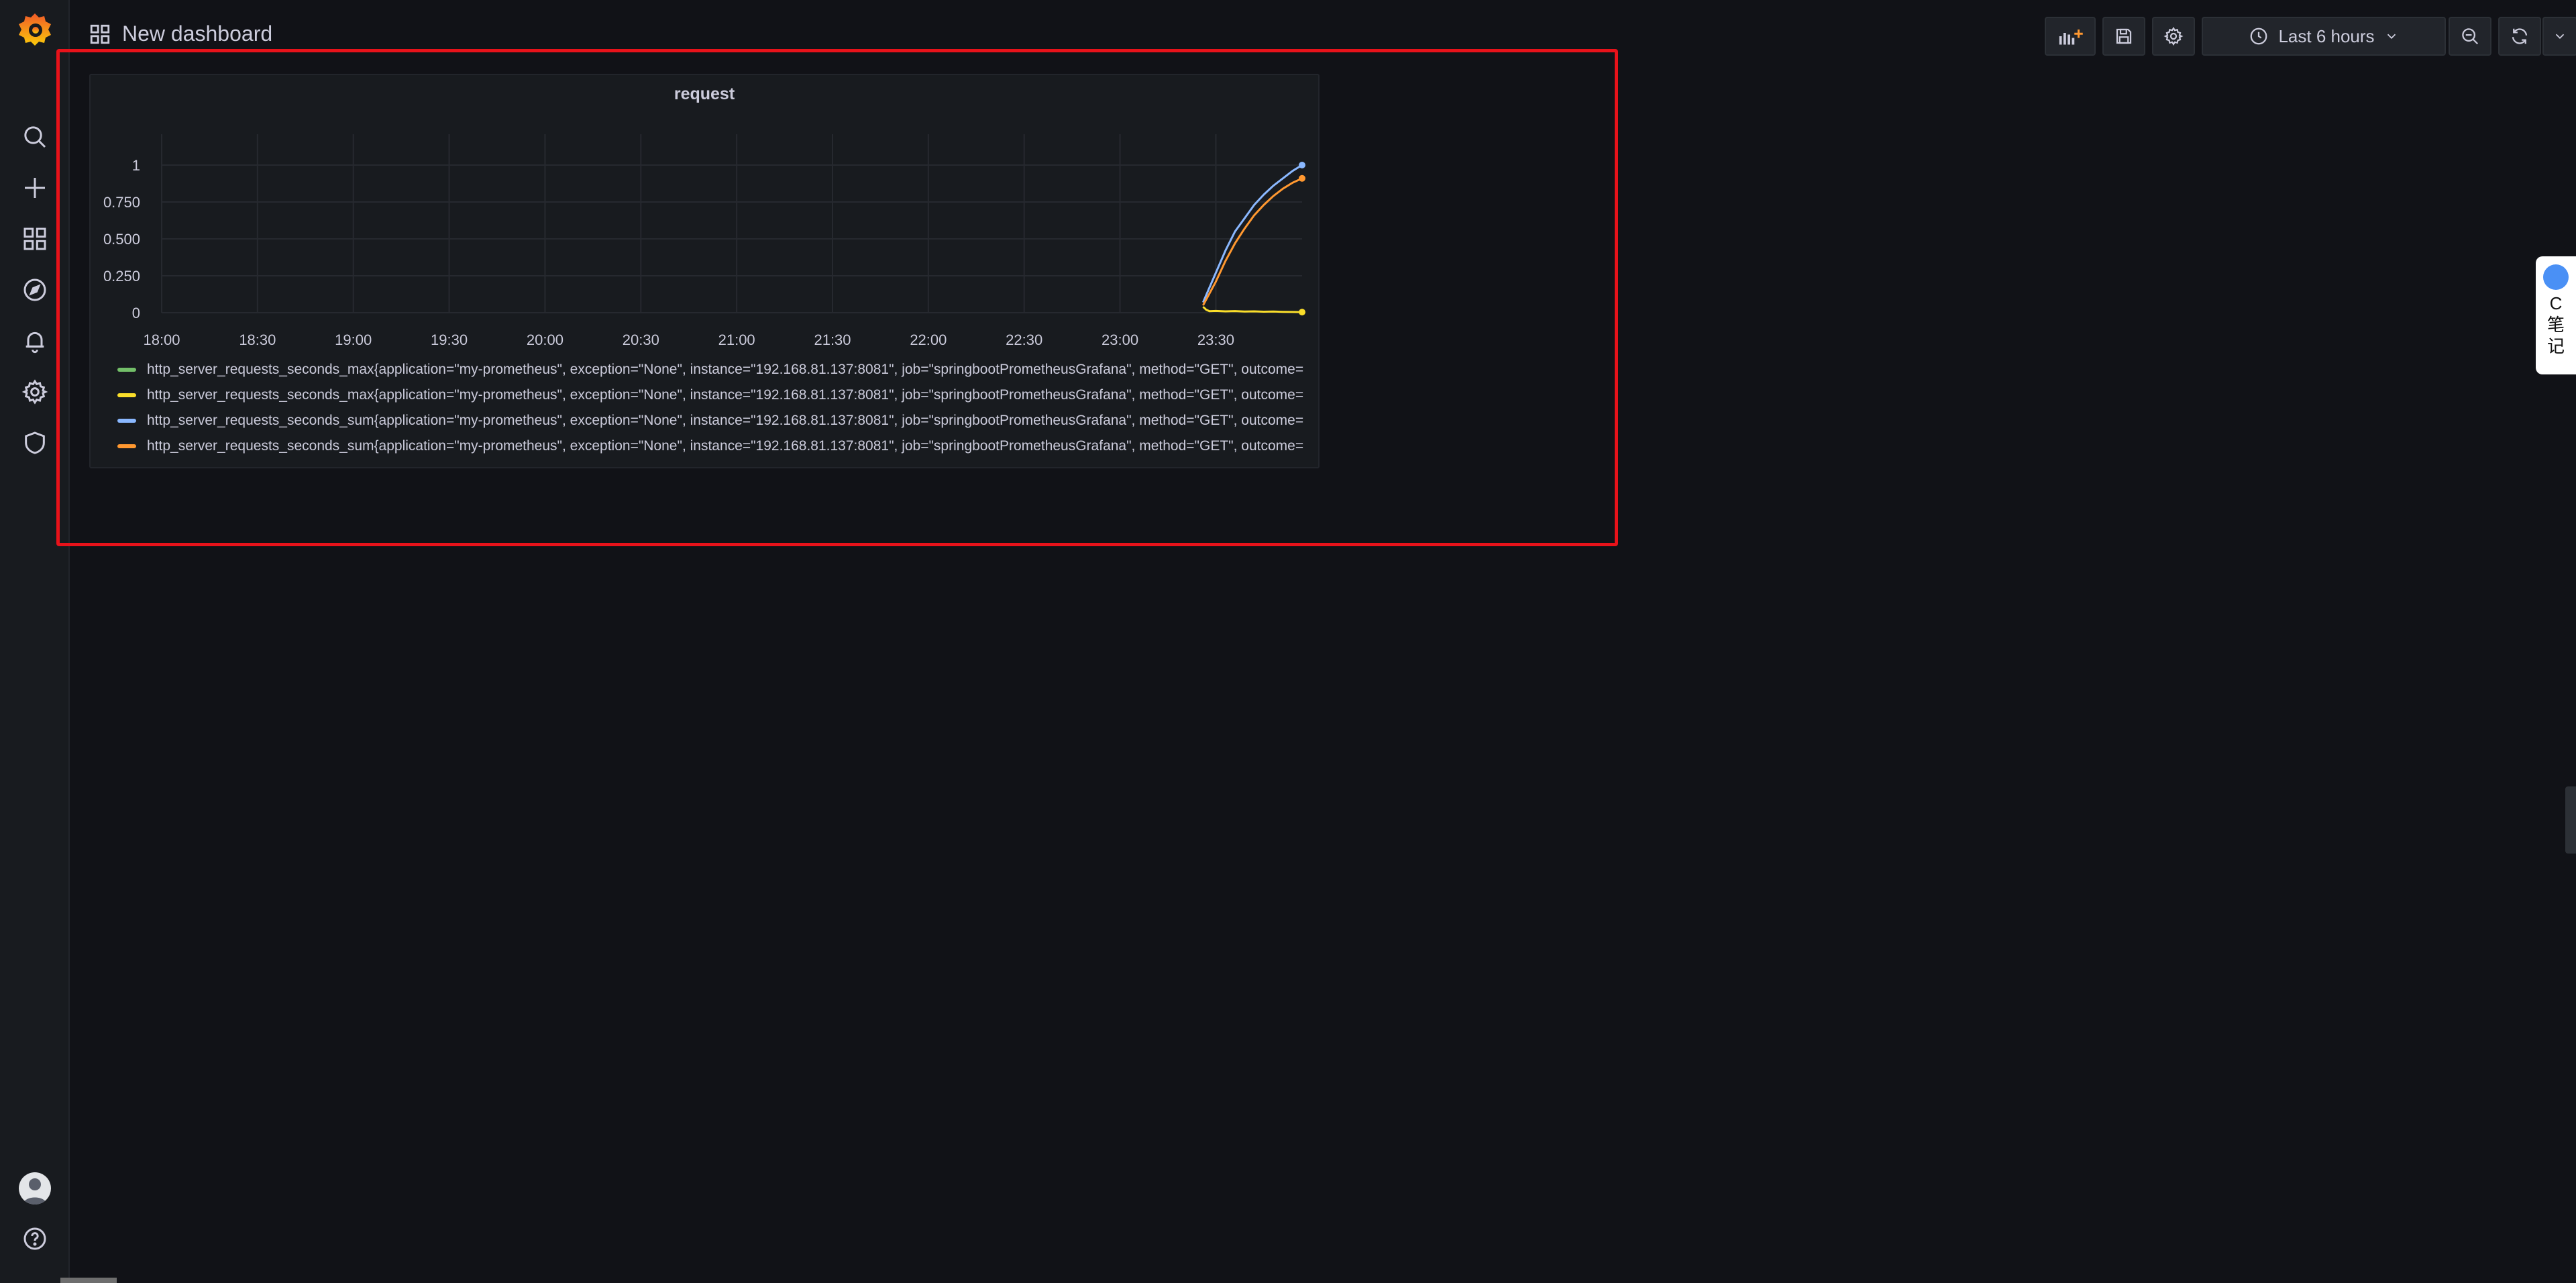 The width and height of the screenshot is (2576, 1283). I want to click on explore-icon, so click(35, 290).